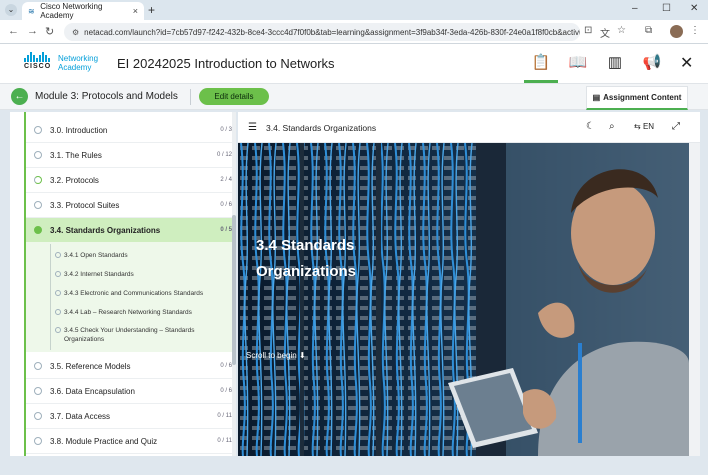  Describe the element at coordinates (50, 297) in the screenshot. I see `sub-topic-line` at that location.